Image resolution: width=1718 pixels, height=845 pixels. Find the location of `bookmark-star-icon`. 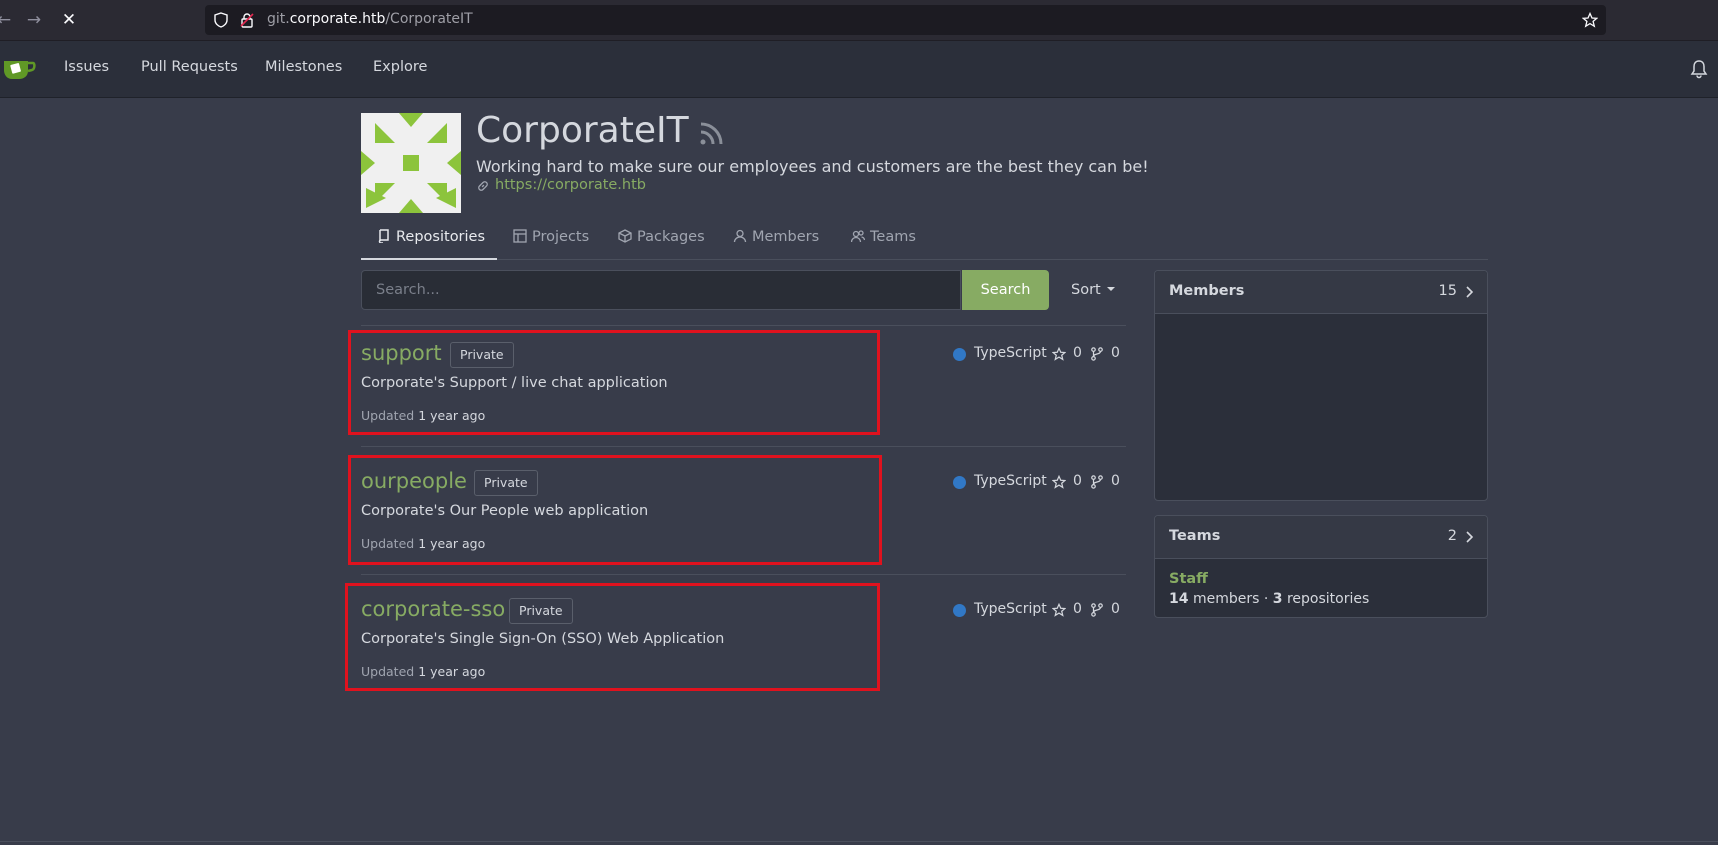

bookmark-star-icon is located at coordinates (1590, 20).